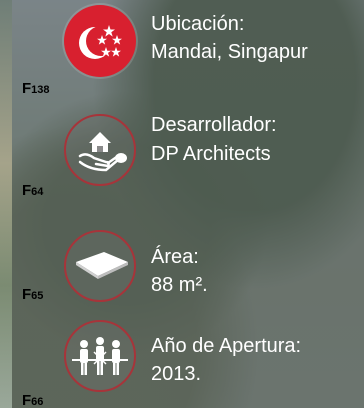  I want to click on code-badge: F64, so click(33, 190).